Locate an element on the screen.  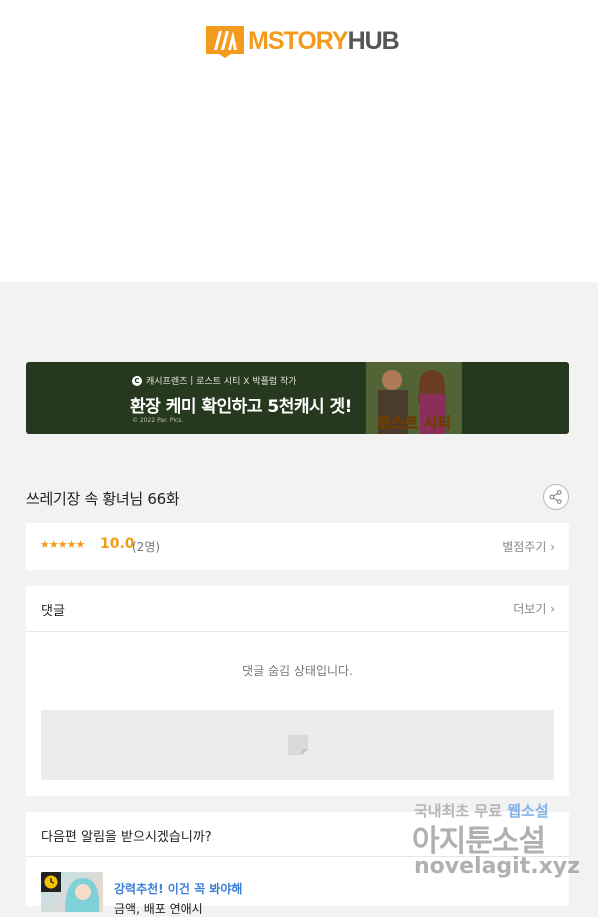
rate-button: 별점주기 › is located at coordinates (528, 546).